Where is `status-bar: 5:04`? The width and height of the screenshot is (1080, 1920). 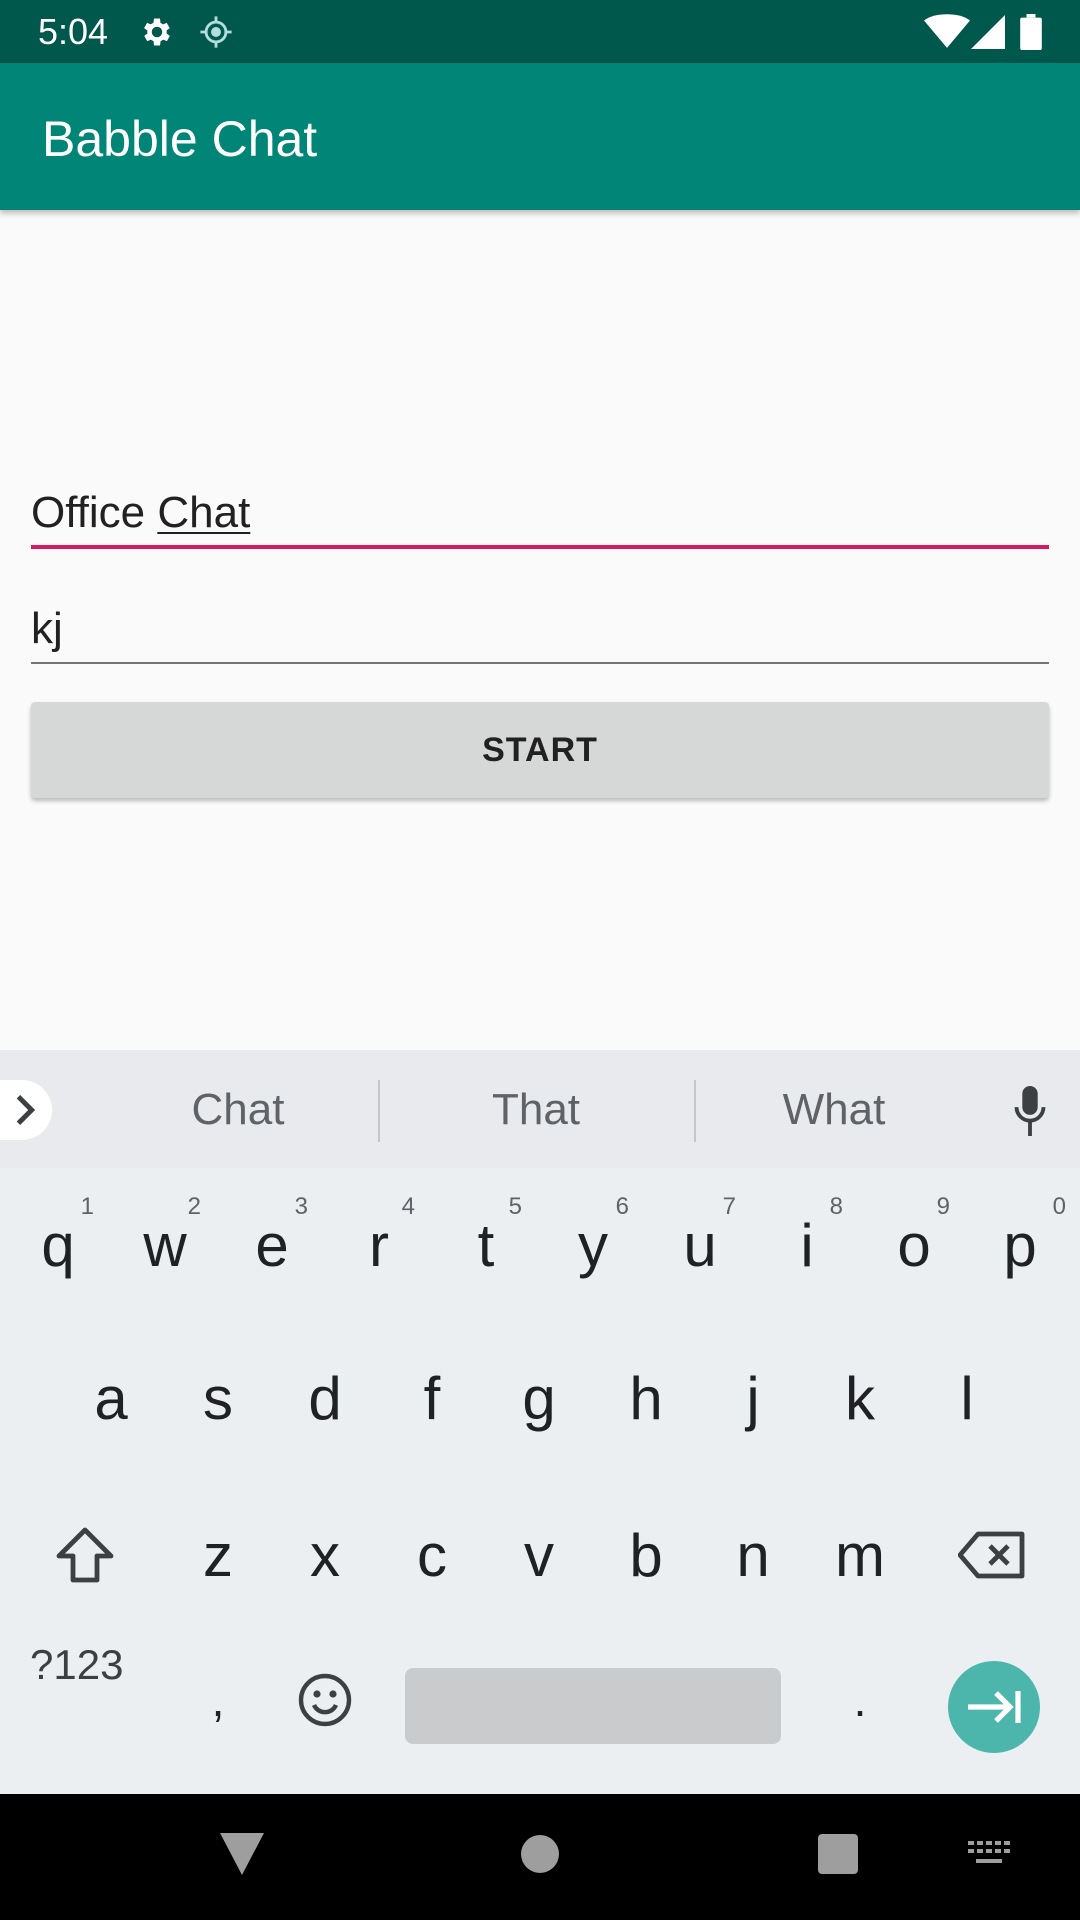
status-bar: 5:04 is located at coordinates (540, 31).